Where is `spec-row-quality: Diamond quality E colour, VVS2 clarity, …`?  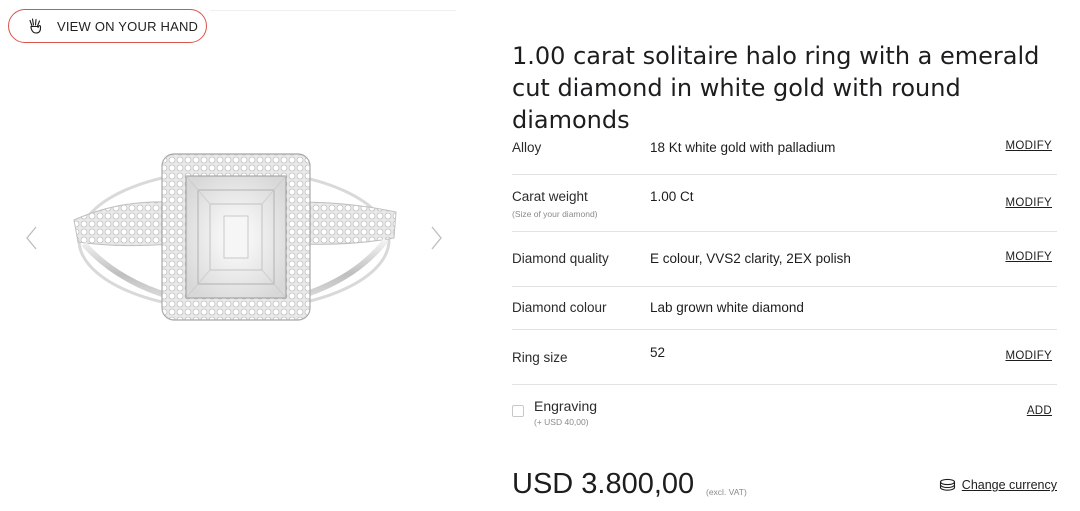
spec-row-quality: Diamond quality E colour, VVS2 clarity, … is located at coordinates (784, 259).